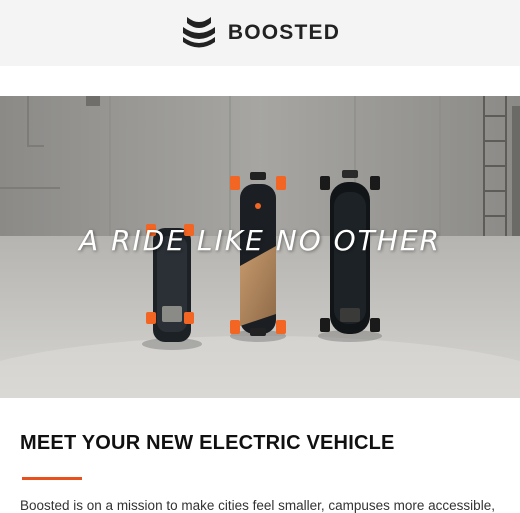  Describe the element at coordinates (52, 478) in the screenshot. I see `accent-divider` at that location.